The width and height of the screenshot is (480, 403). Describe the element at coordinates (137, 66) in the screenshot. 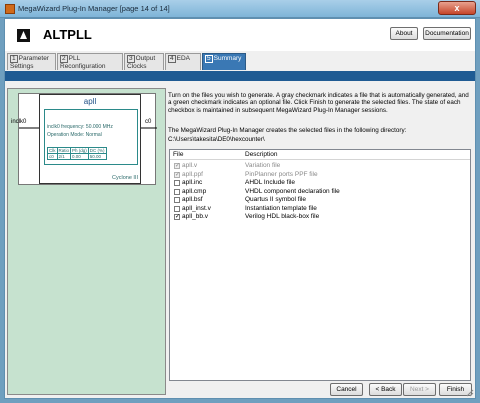

I see `tab-label: Clocks` at that location.